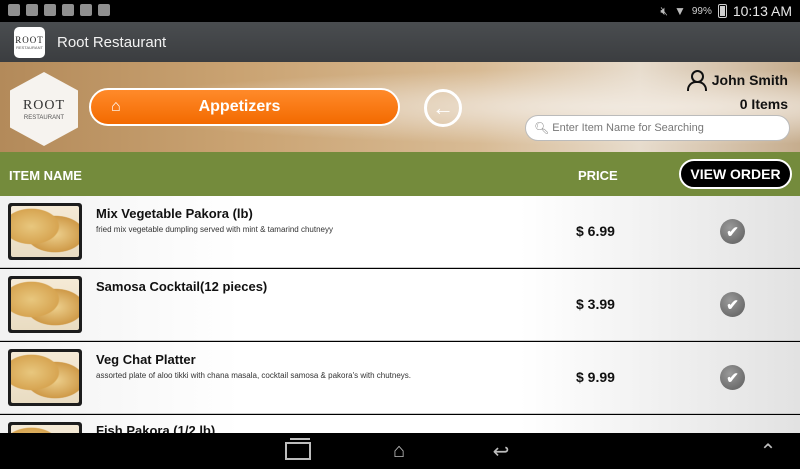 This screenshot has width=800, height=469. I want to click on home-button: ⌂, so click(399, 451).